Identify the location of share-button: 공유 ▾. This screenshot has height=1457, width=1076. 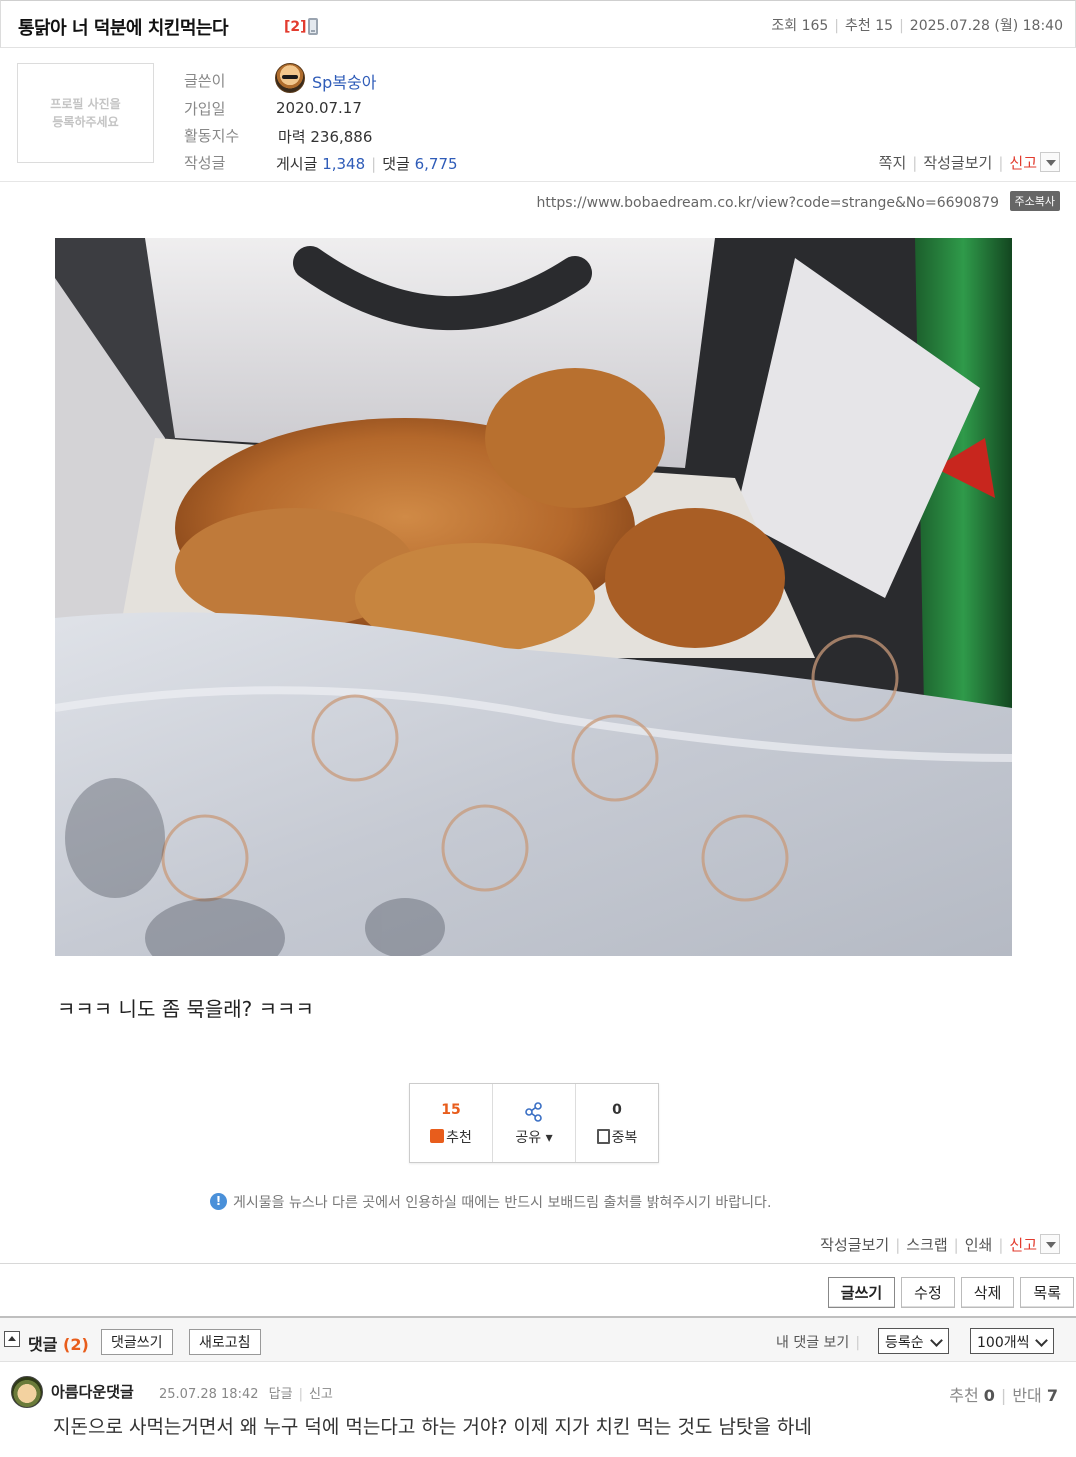
(534, 1123).